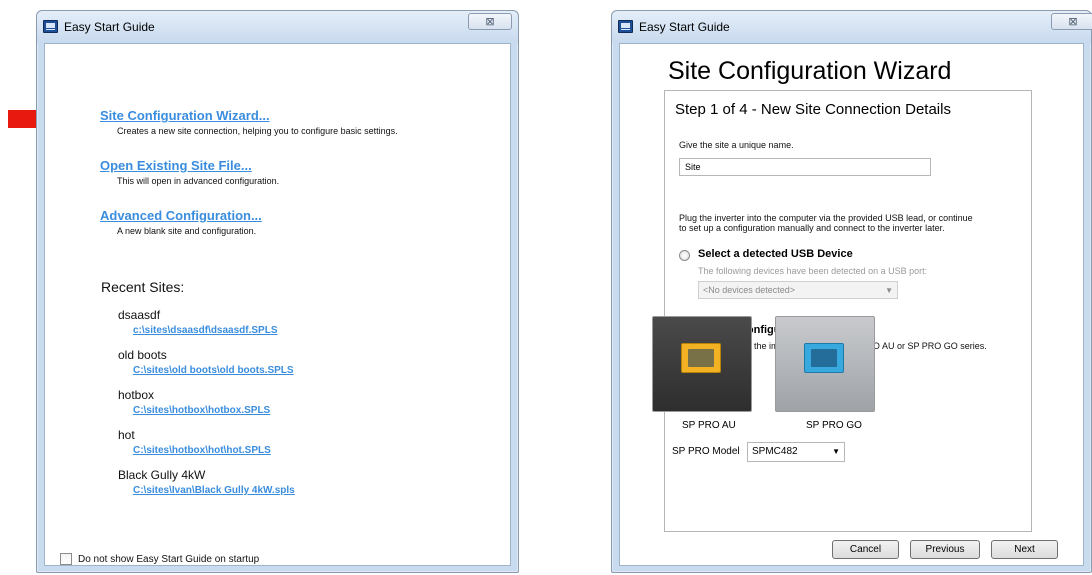 This screenshot has height=575, width=1092. I want to click on recent-site-name: hot, so click(126, 435).